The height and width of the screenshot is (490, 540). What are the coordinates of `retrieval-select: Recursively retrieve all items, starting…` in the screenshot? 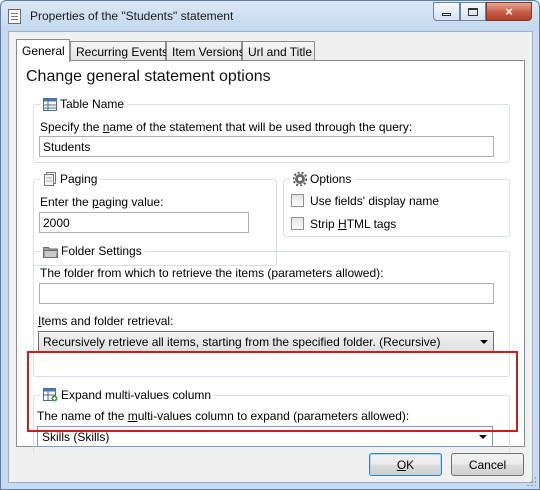 It's located at (266, 341).